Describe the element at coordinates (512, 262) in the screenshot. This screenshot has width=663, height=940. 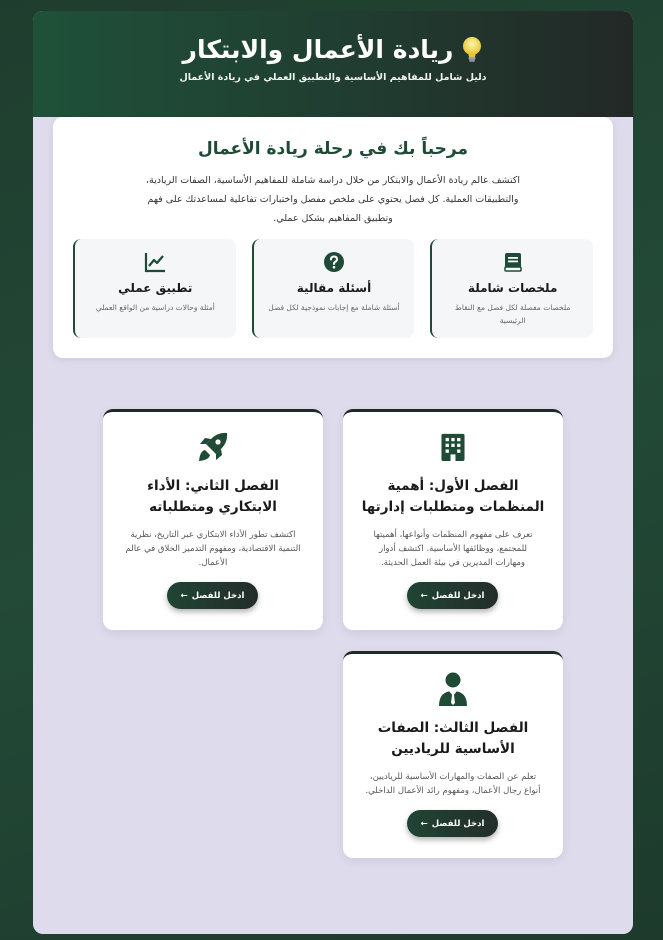
I see `book-icon` at that location.